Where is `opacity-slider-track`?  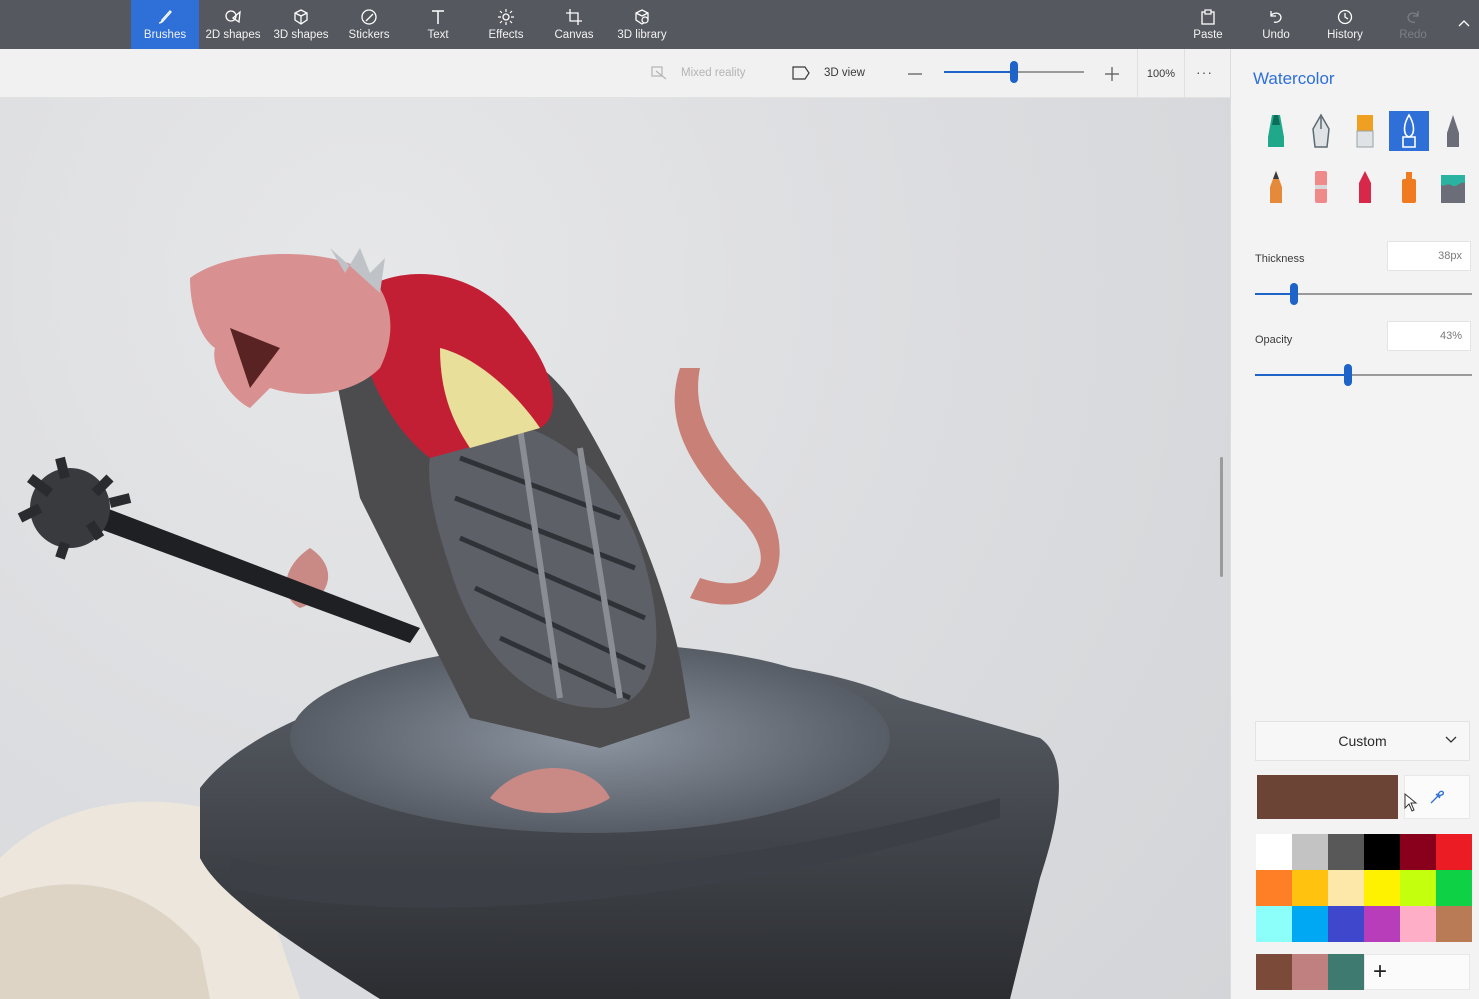 opacity-slider-track is located at coordinates (1363, 375).